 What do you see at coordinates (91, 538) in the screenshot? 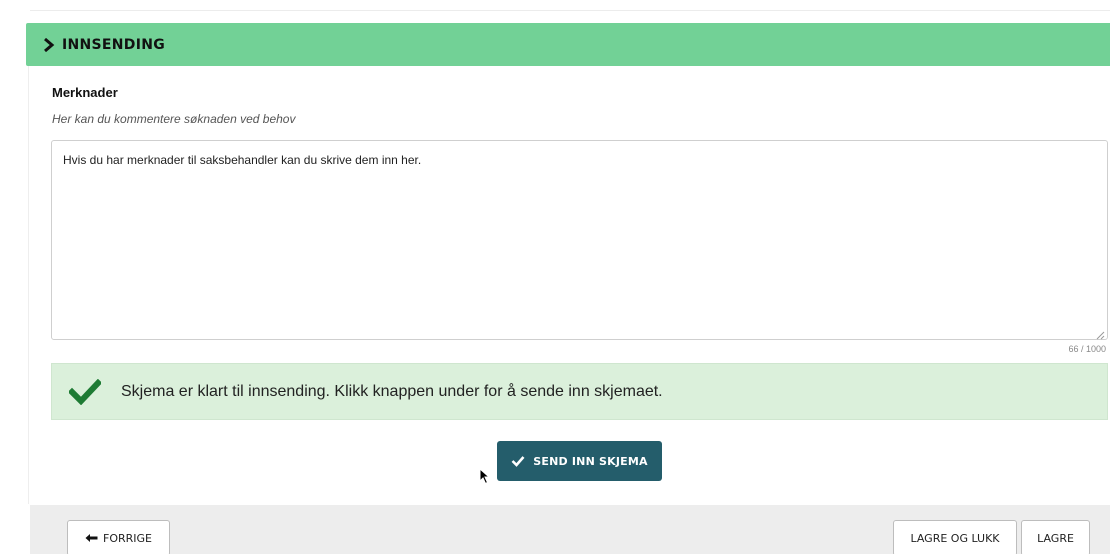
I see `arrow-left-icon` at bounding box center [91, 538].